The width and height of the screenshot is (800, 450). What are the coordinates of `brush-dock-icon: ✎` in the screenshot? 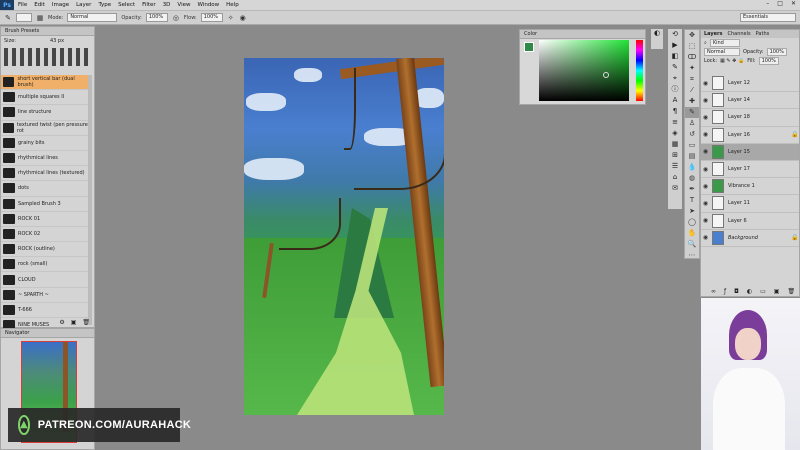 It's located at (675, 67).